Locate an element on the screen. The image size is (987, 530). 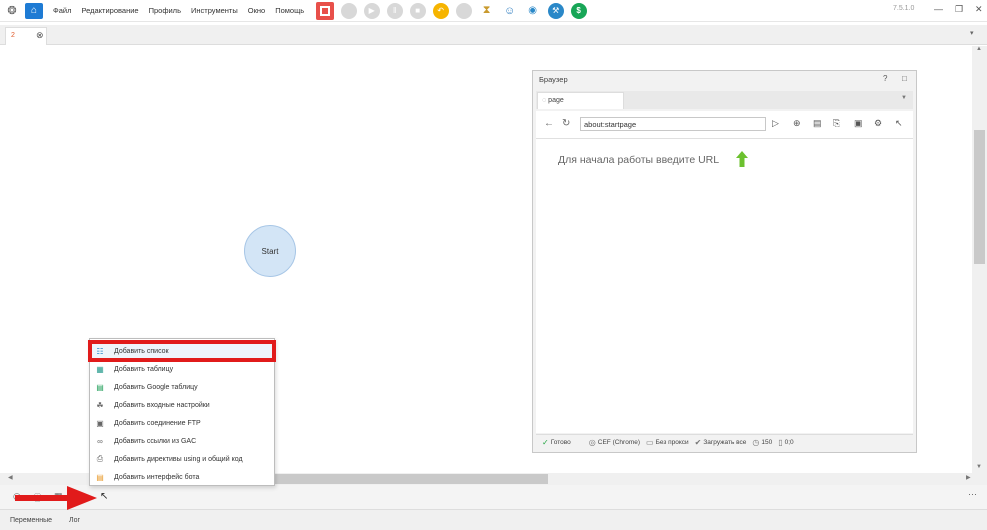
status-load-label: Загружать все is located at coordinates (725, 442).